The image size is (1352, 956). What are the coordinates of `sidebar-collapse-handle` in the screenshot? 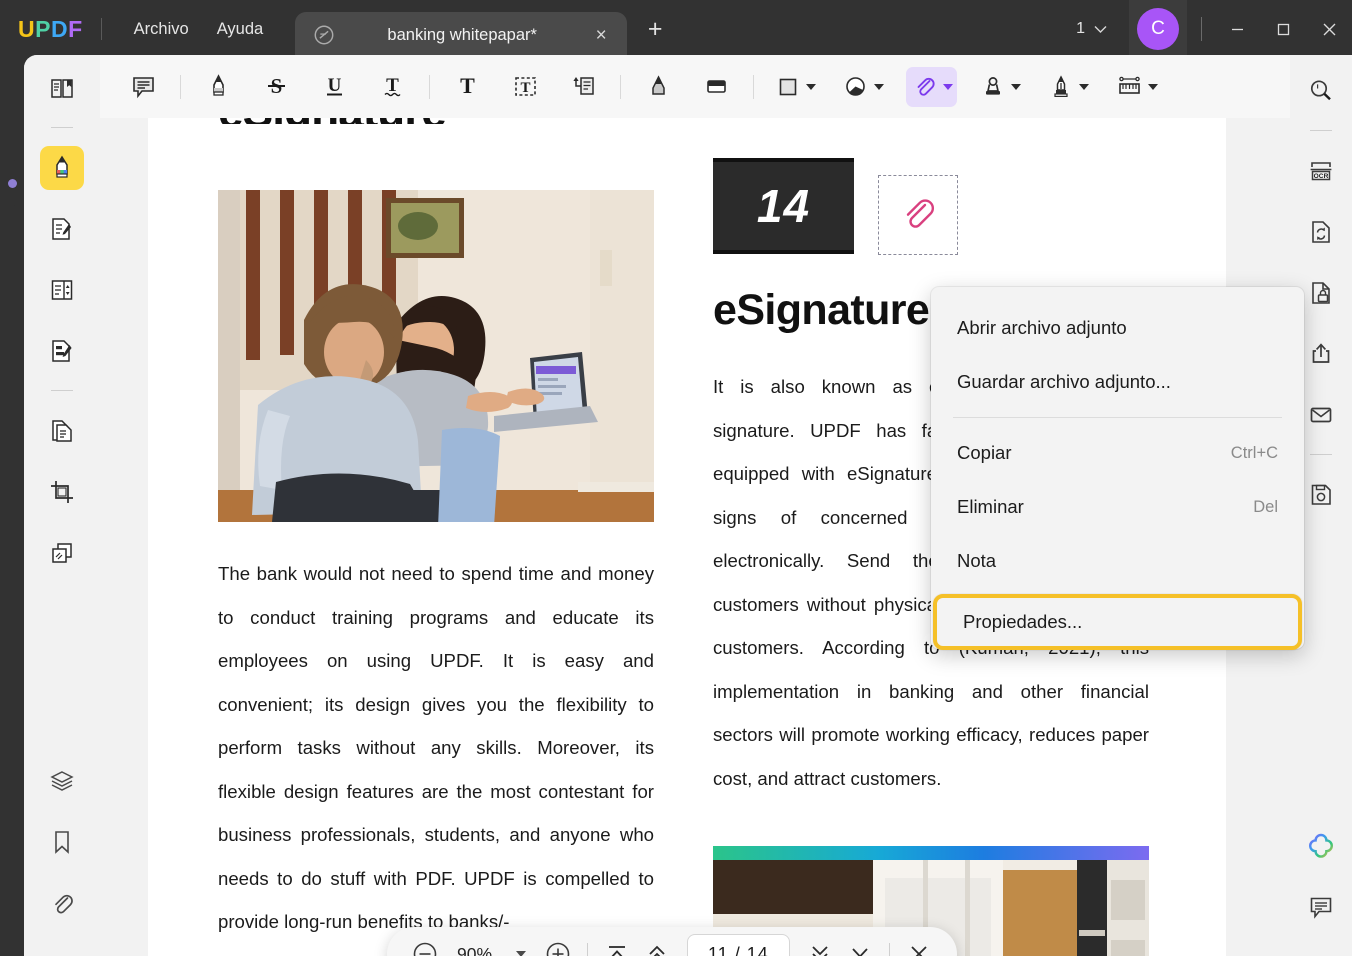 It's located at (12, 183).